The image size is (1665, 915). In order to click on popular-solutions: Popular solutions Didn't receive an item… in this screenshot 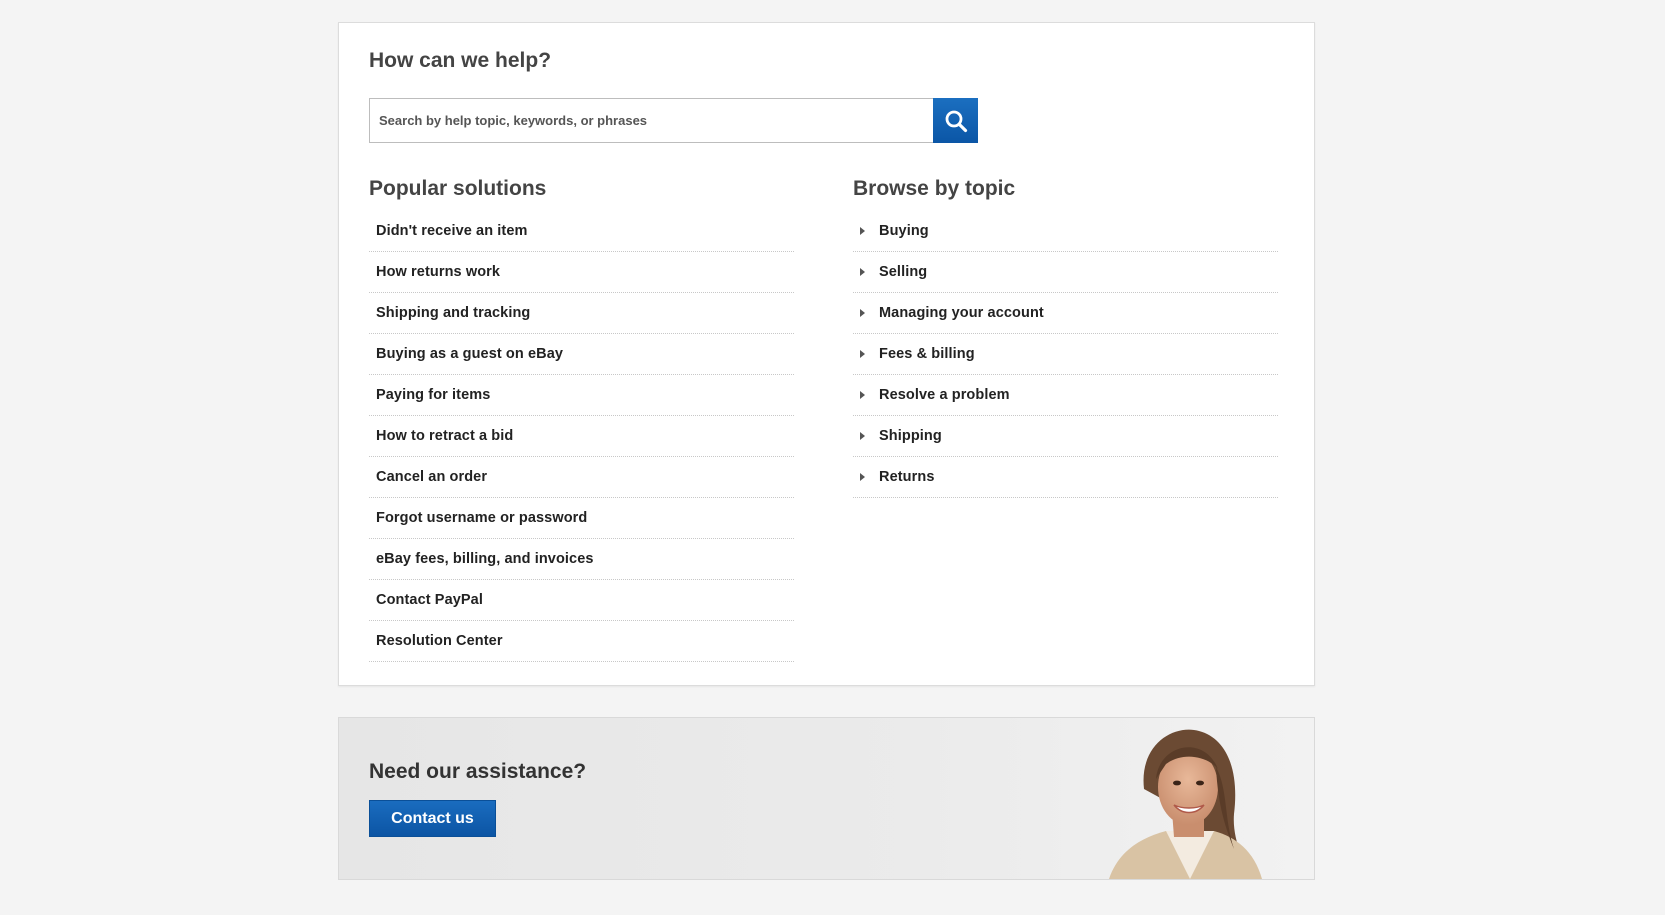, I will do `click(581, 418)`.